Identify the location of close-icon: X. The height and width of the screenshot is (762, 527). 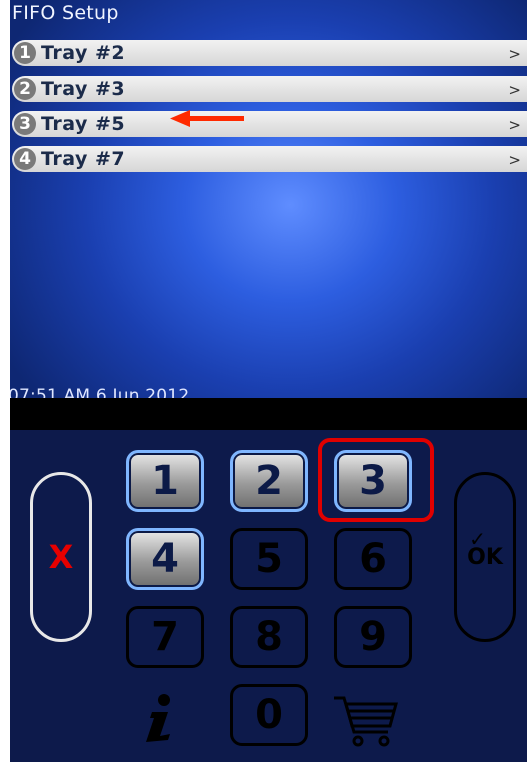
(61, 557).